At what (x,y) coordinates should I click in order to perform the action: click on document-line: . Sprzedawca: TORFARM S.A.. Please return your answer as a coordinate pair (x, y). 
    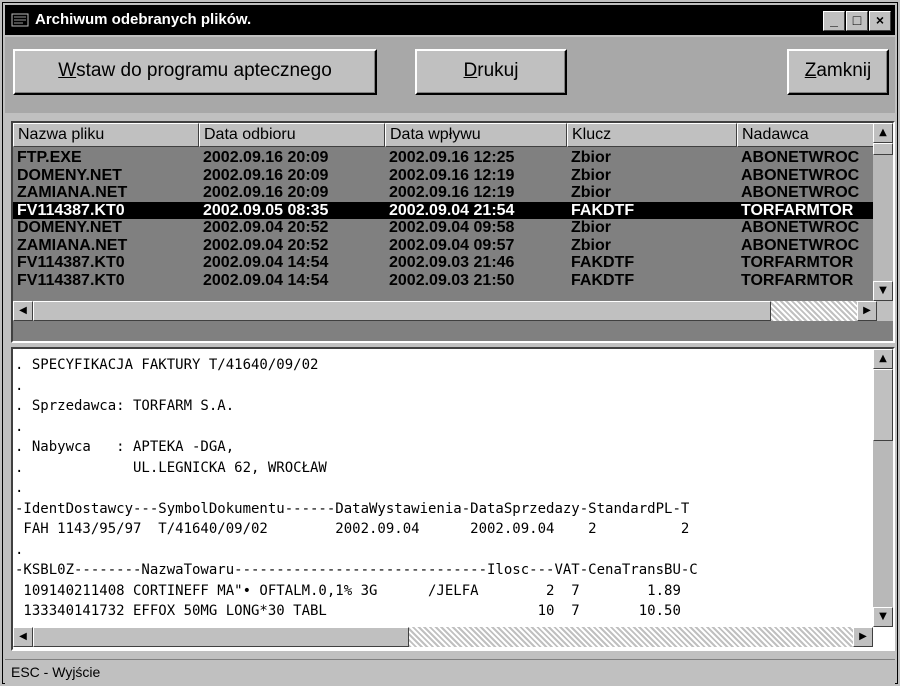
    Looking at the image, I should click on (125, 406).